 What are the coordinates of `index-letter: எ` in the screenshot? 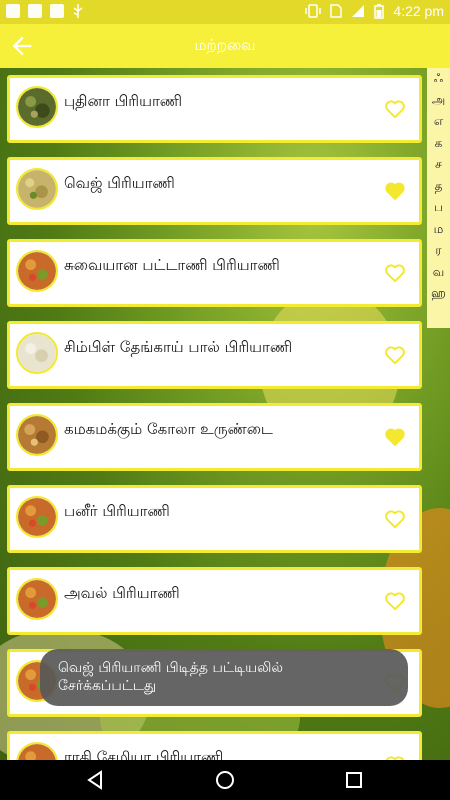 It's located at (438, 122).